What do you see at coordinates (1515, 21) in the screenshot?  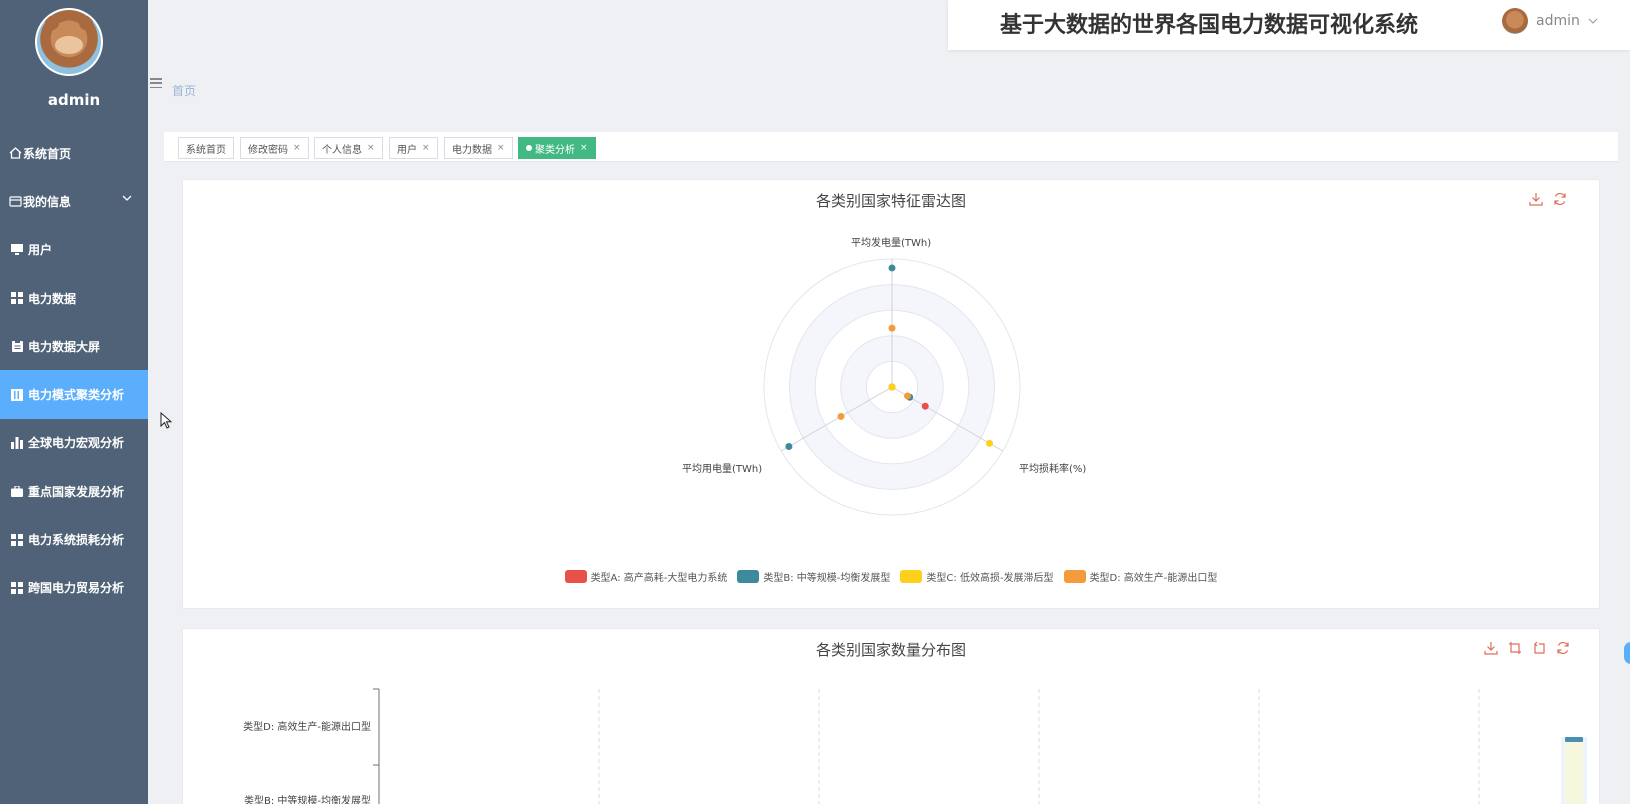 I see `avatar` at bounding box center [1515, 21].